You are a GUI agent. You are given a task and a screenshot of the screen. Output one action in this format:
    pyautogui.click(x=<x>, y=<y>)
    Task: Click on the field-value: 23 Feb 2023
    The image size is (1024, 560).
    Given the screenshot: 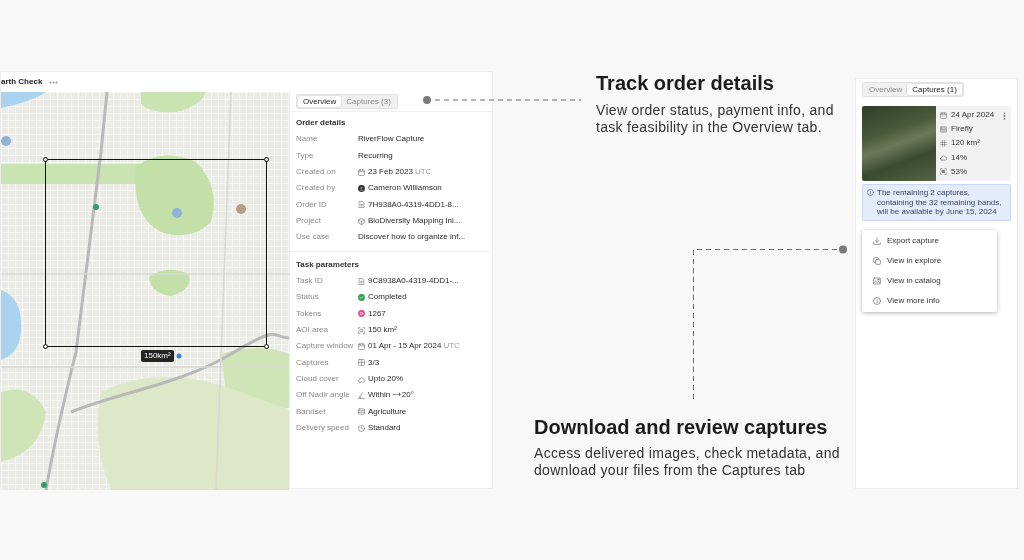 What is the action you would take?
    pyautogui.click(x=390, y=172)
    